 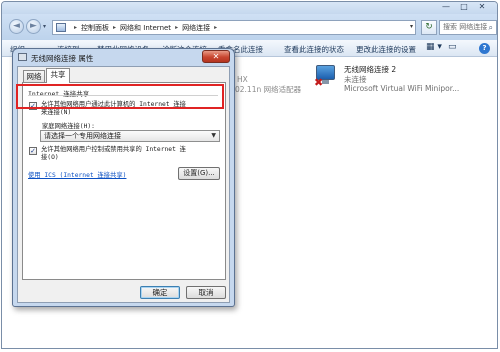 I want to click on dialog-title: 无线网络连接 属性, so click(x=62, y=58).